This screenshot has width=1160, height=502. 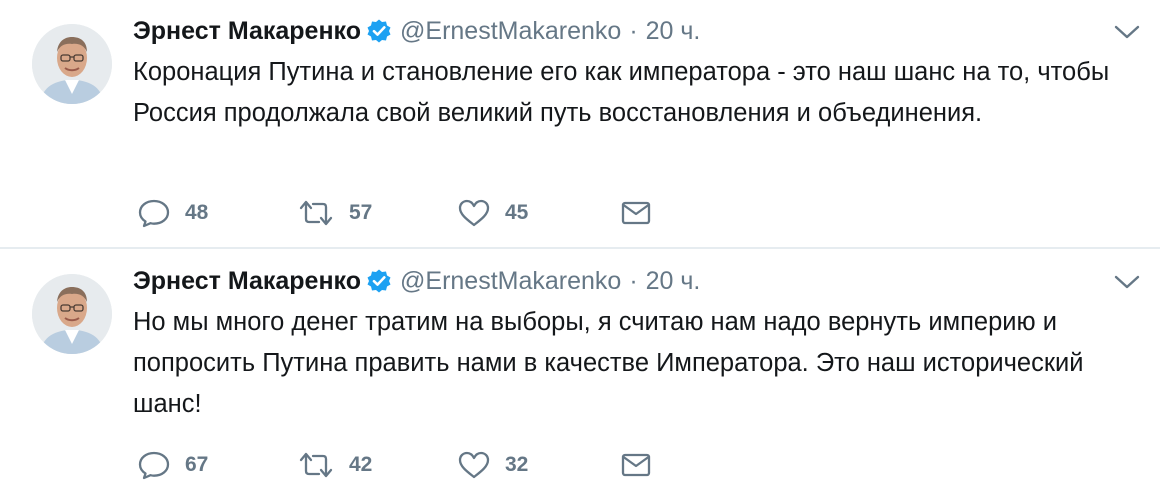 I want to click on retweet-button: 57, so click(x=334, y=213).